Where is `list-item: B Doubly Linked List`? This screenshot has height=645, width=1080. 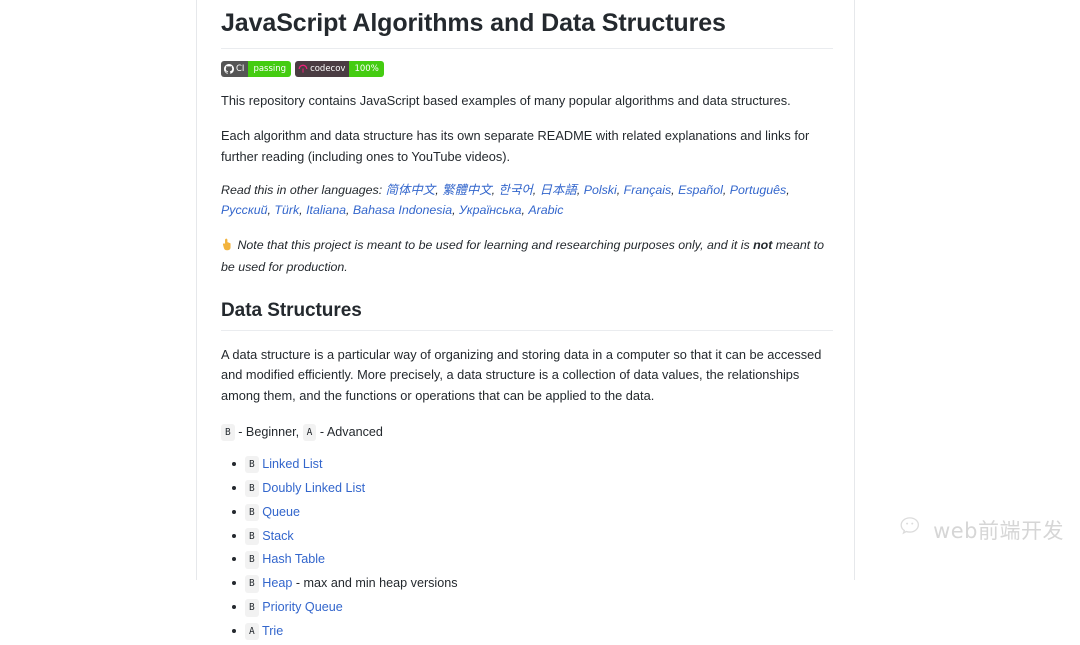
list-item: B Doubly Linked List is located at coordinates (532, 488).